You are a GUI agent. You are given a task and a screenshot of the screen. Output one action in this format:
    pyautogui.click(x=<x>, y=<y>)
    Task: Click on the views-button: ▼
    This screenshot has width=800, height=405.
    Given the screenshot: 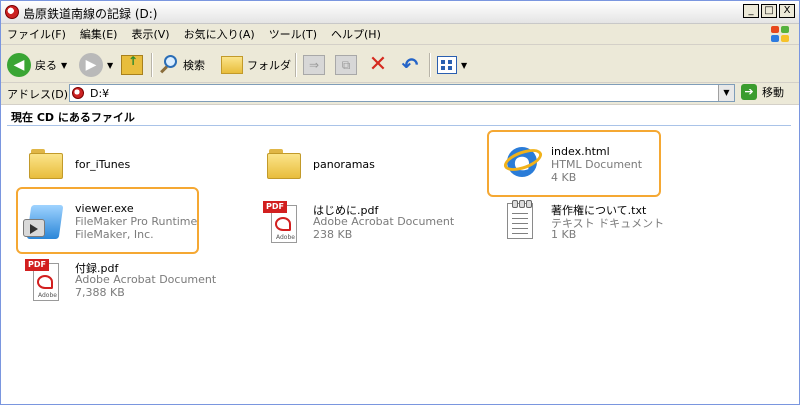 What is the action you would take?
    pyautogui.click(x=452, y=65)
    